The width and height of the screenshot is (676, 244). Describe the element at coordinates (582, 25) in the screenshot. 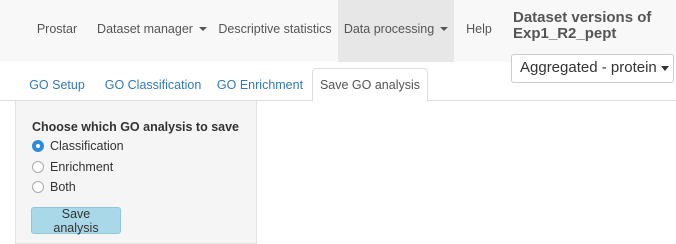

I see `dataset-versions-title: Dataset versions of Exp1_R2_pept` at that location.